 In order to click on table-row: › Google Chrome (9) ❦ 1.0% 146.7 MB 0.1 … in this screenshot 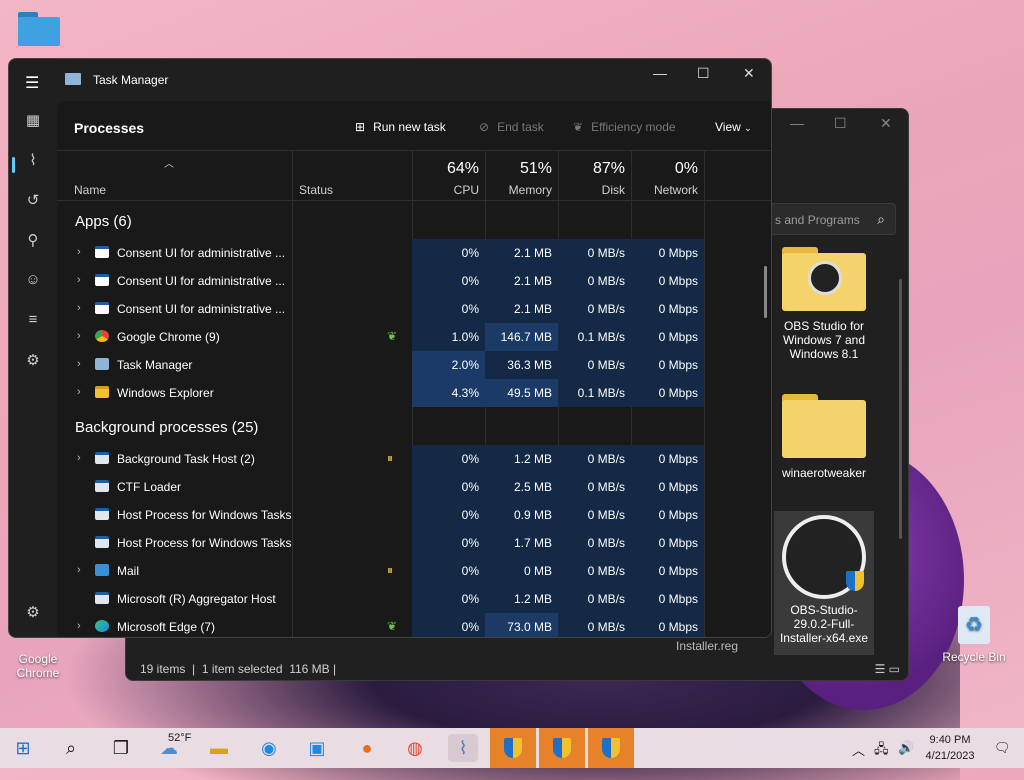, I will do `click(414, 337)`.